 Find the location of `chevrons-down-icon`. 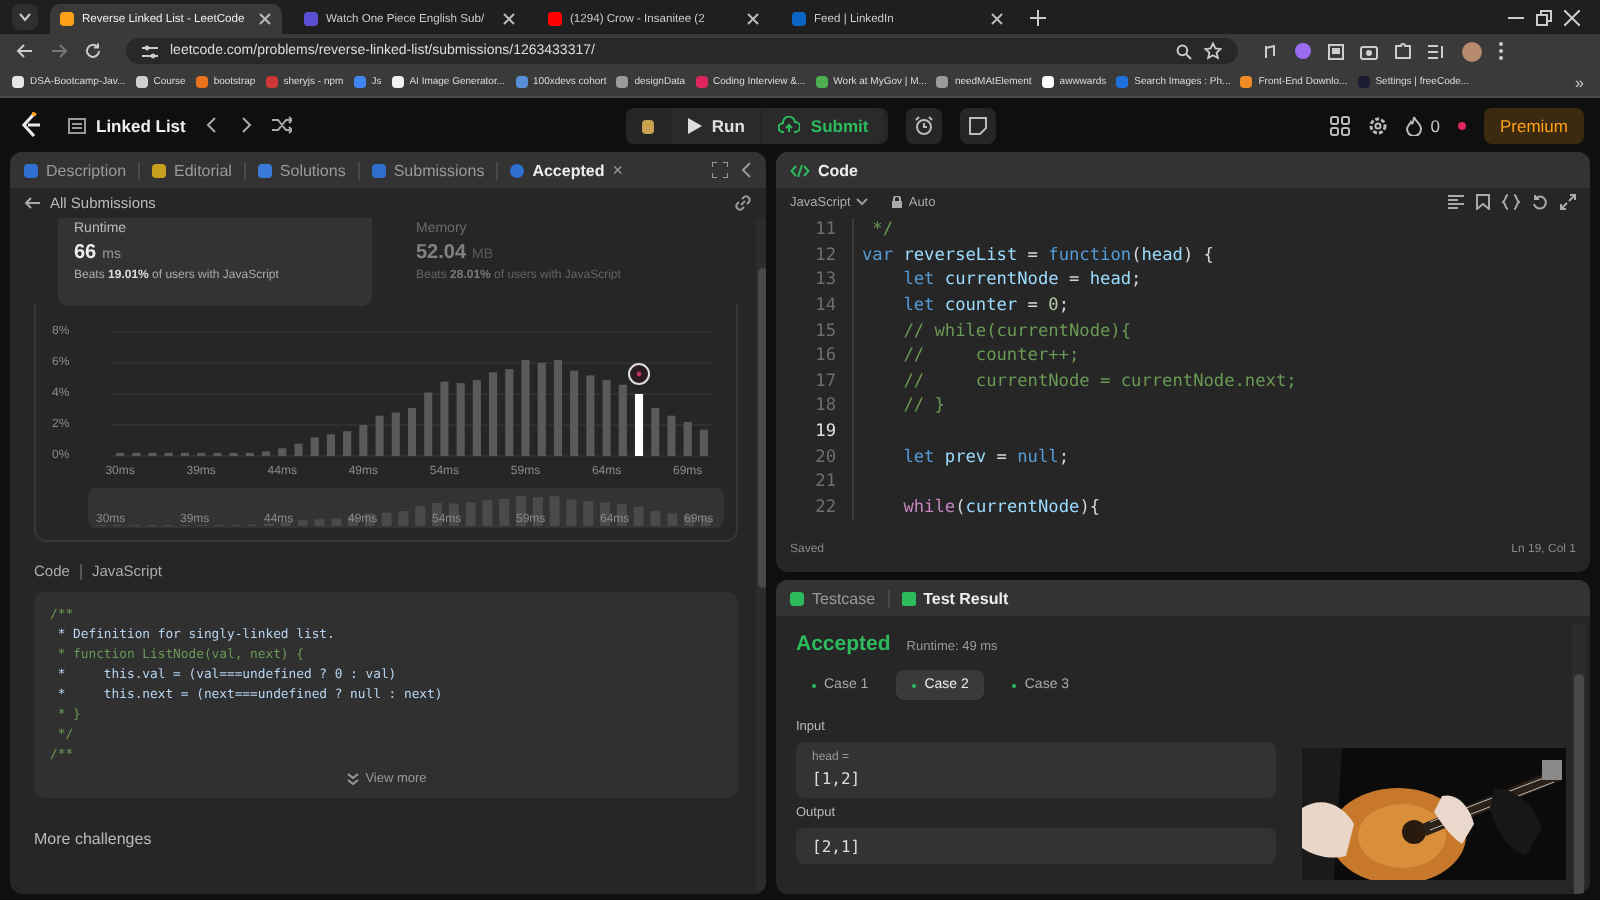

chevrons-down-icon is located at coordinates (352, 779).